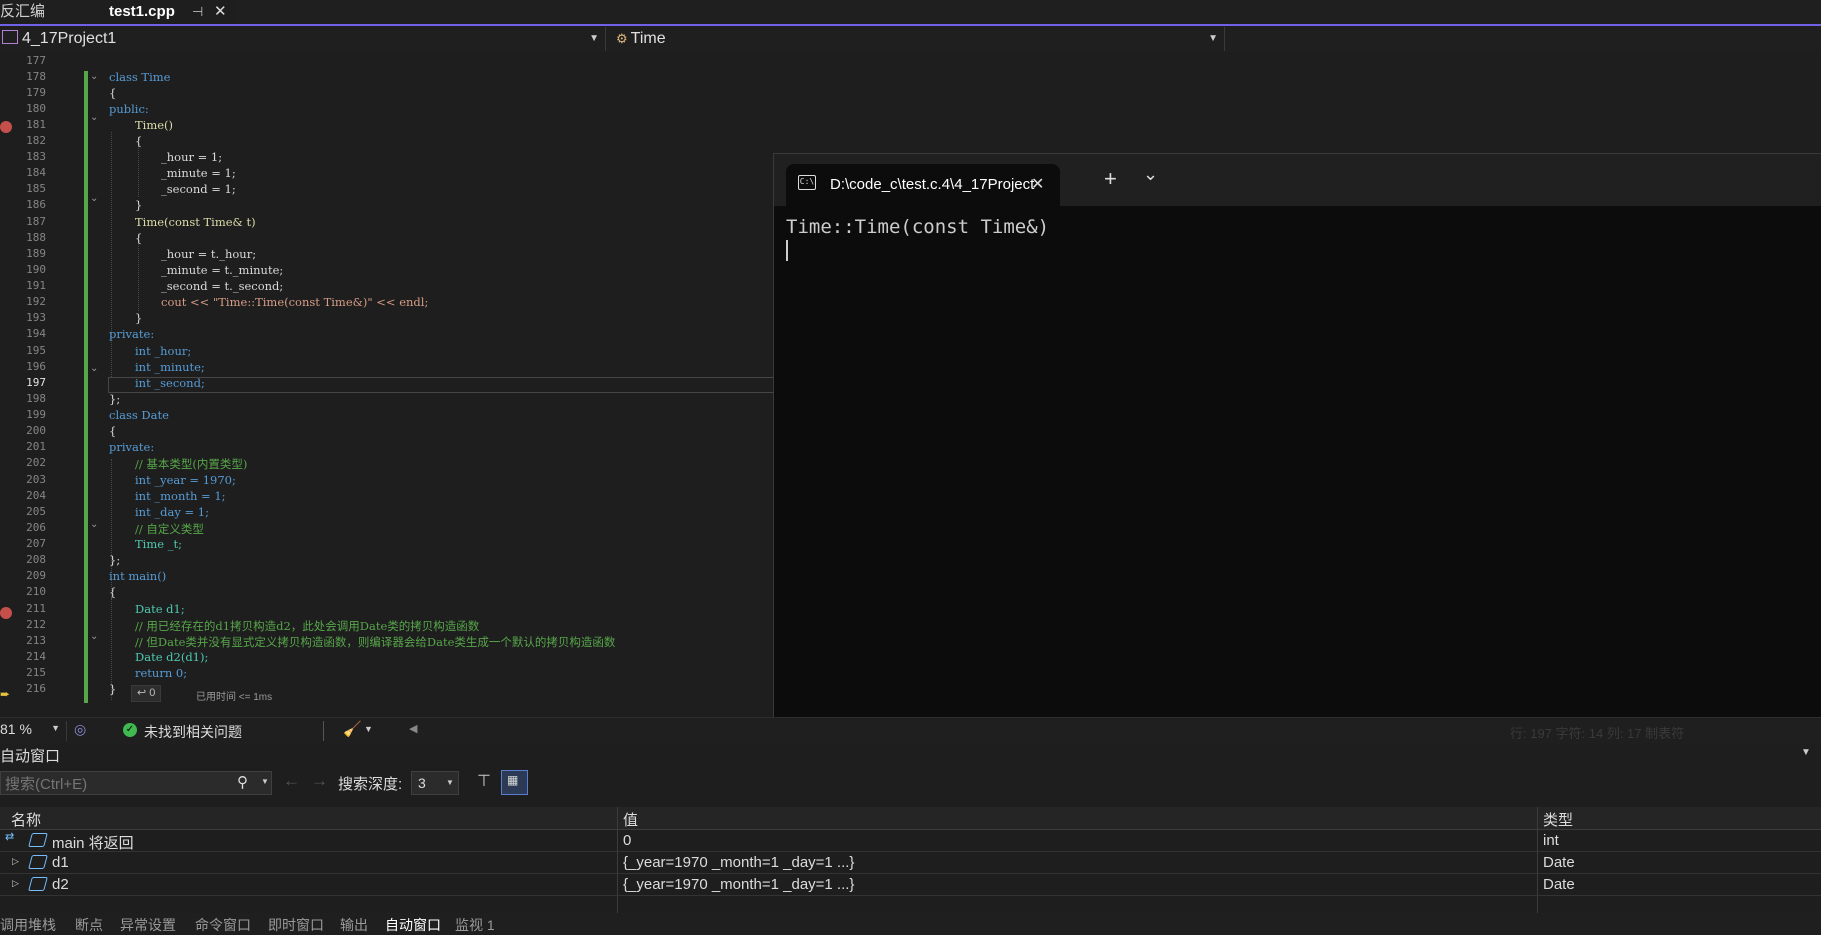 The width and height of the screenshot is (1821, 935). Describe the element at coordinates (354, 925) in the screenshot. I see `tab-output: 输出` at that location.